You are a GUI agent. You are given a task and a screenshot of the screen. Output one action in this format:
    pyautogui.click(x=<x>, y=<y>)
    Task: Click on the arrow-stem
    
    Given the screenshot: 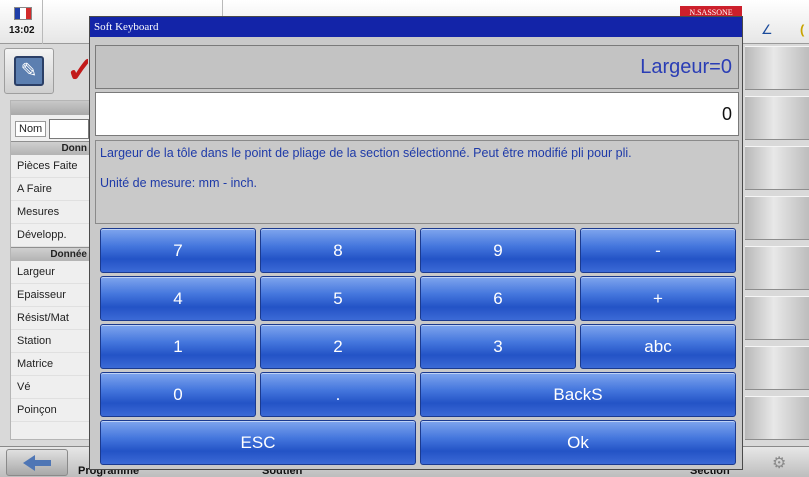 What is the action you would take?
    pyautogui.click(x=43, y=462)
    